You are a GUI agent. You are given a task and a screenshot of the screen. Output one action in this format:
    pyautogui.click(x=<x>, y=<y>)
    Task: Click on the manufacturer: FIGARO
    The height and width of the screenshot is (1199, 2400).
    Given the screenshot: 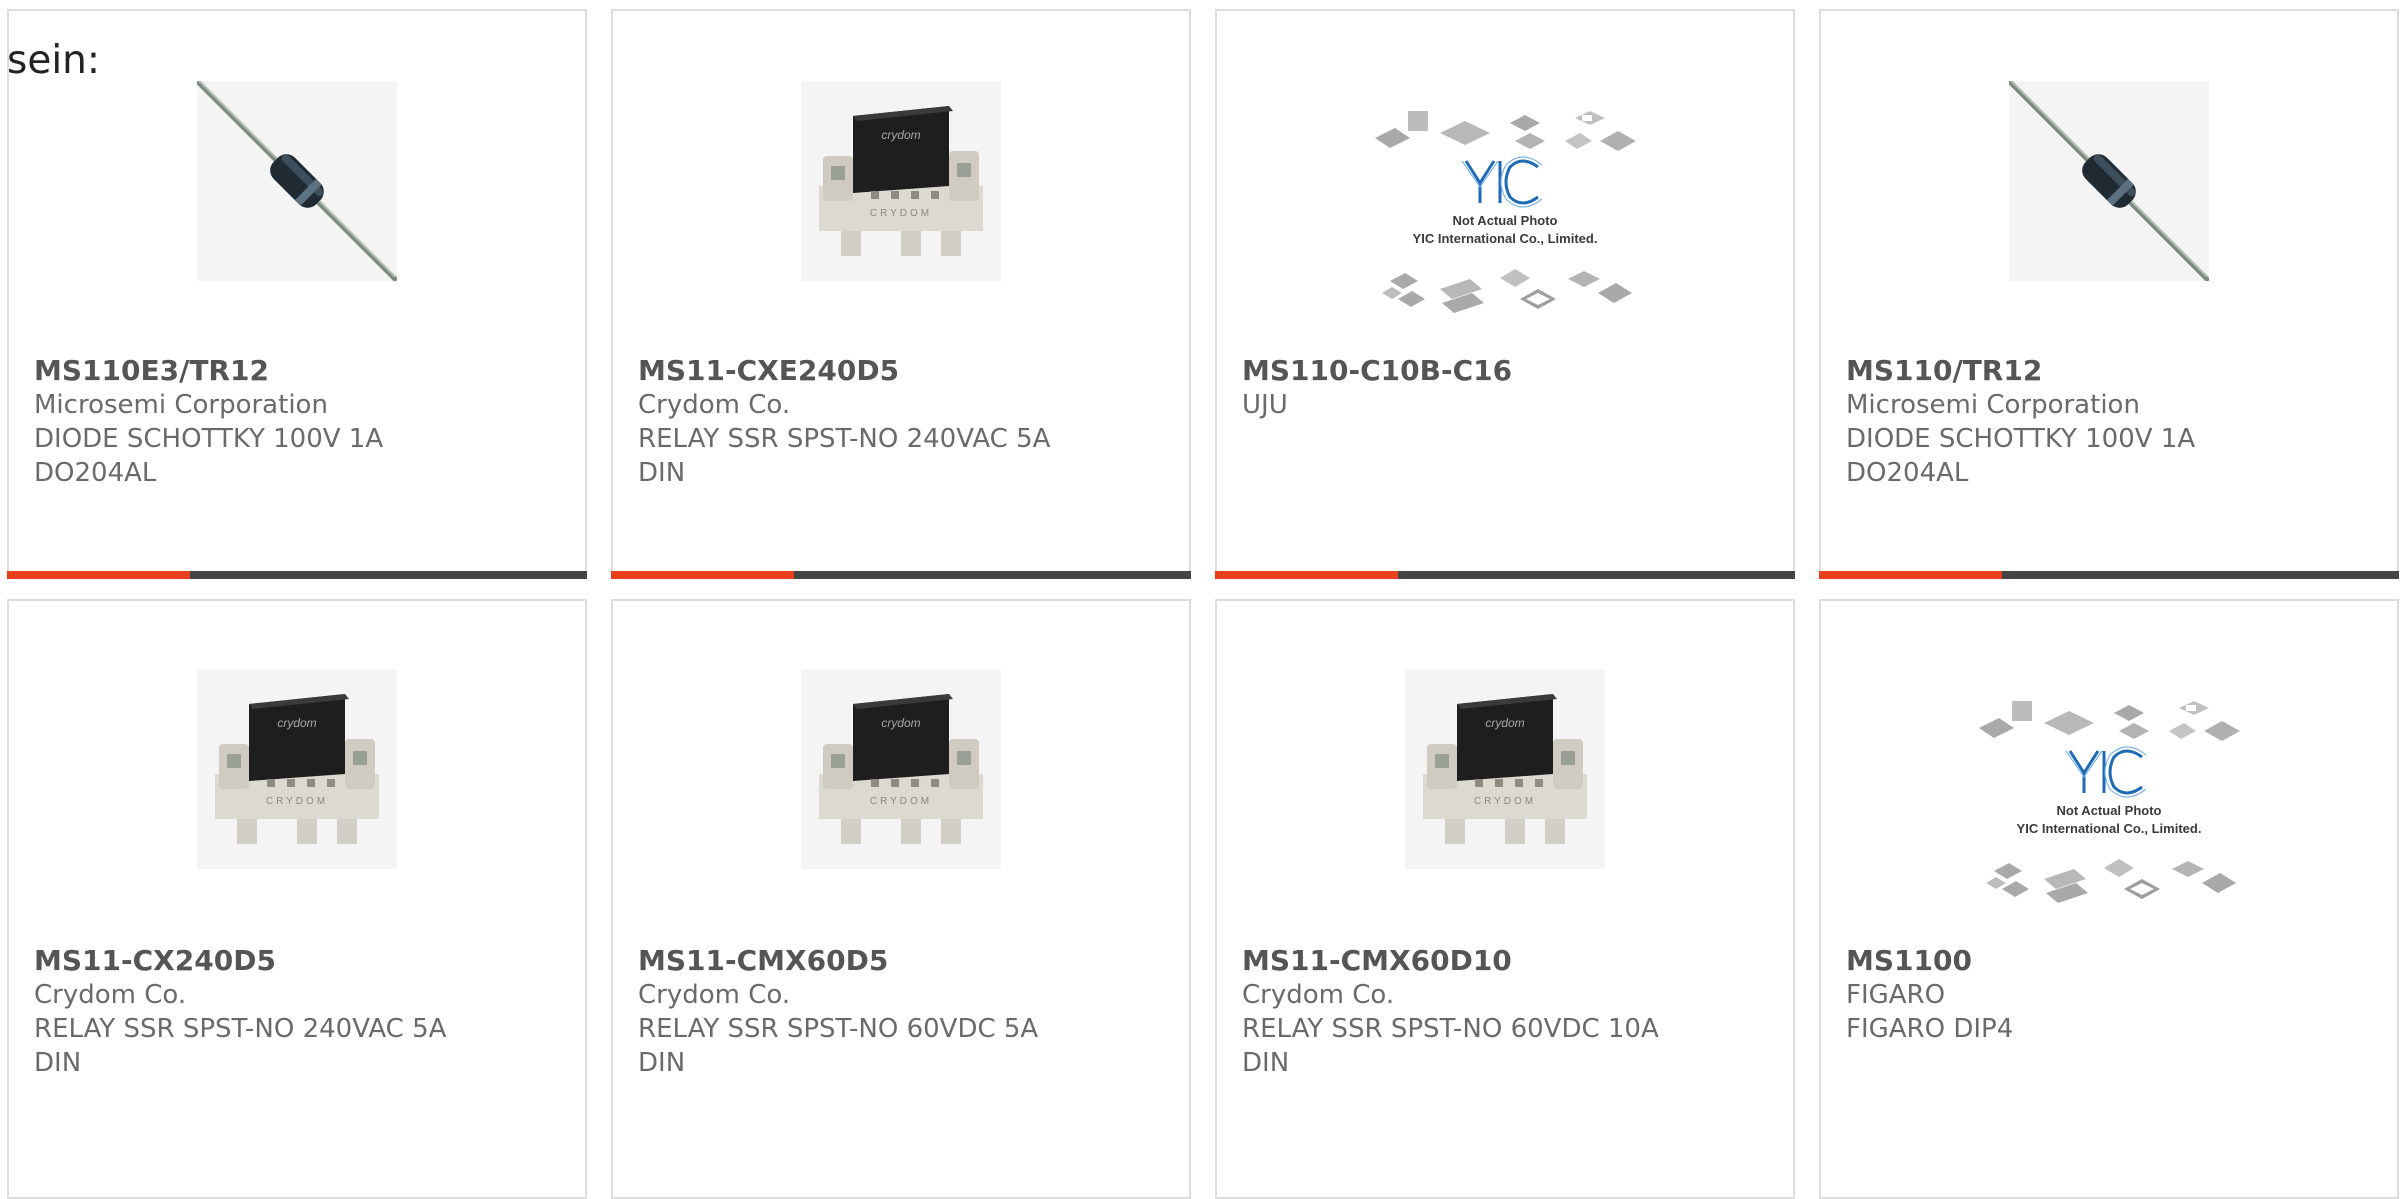 What is the action you would take?
    pyautogui.click(x=1896, y=995)
    